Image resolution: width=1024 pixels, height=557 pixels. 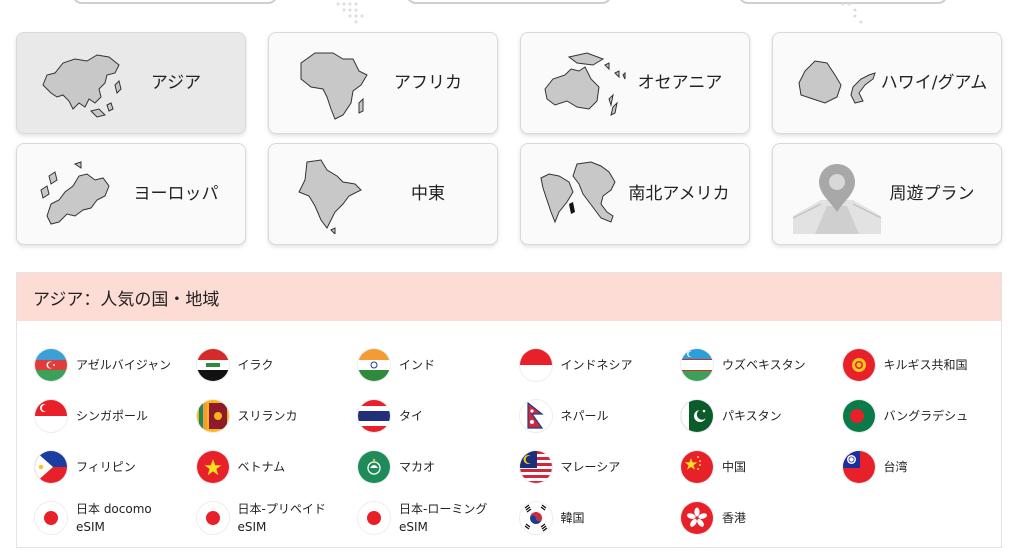 I want to click on country-item-nepal: ネパール, so click(x=600, y=415).